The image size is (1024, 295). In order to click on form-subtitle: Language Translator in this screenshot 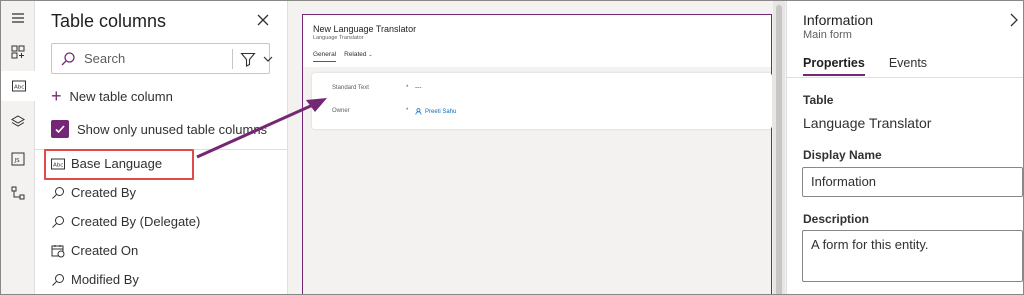, I will do `click(338, 38)`.